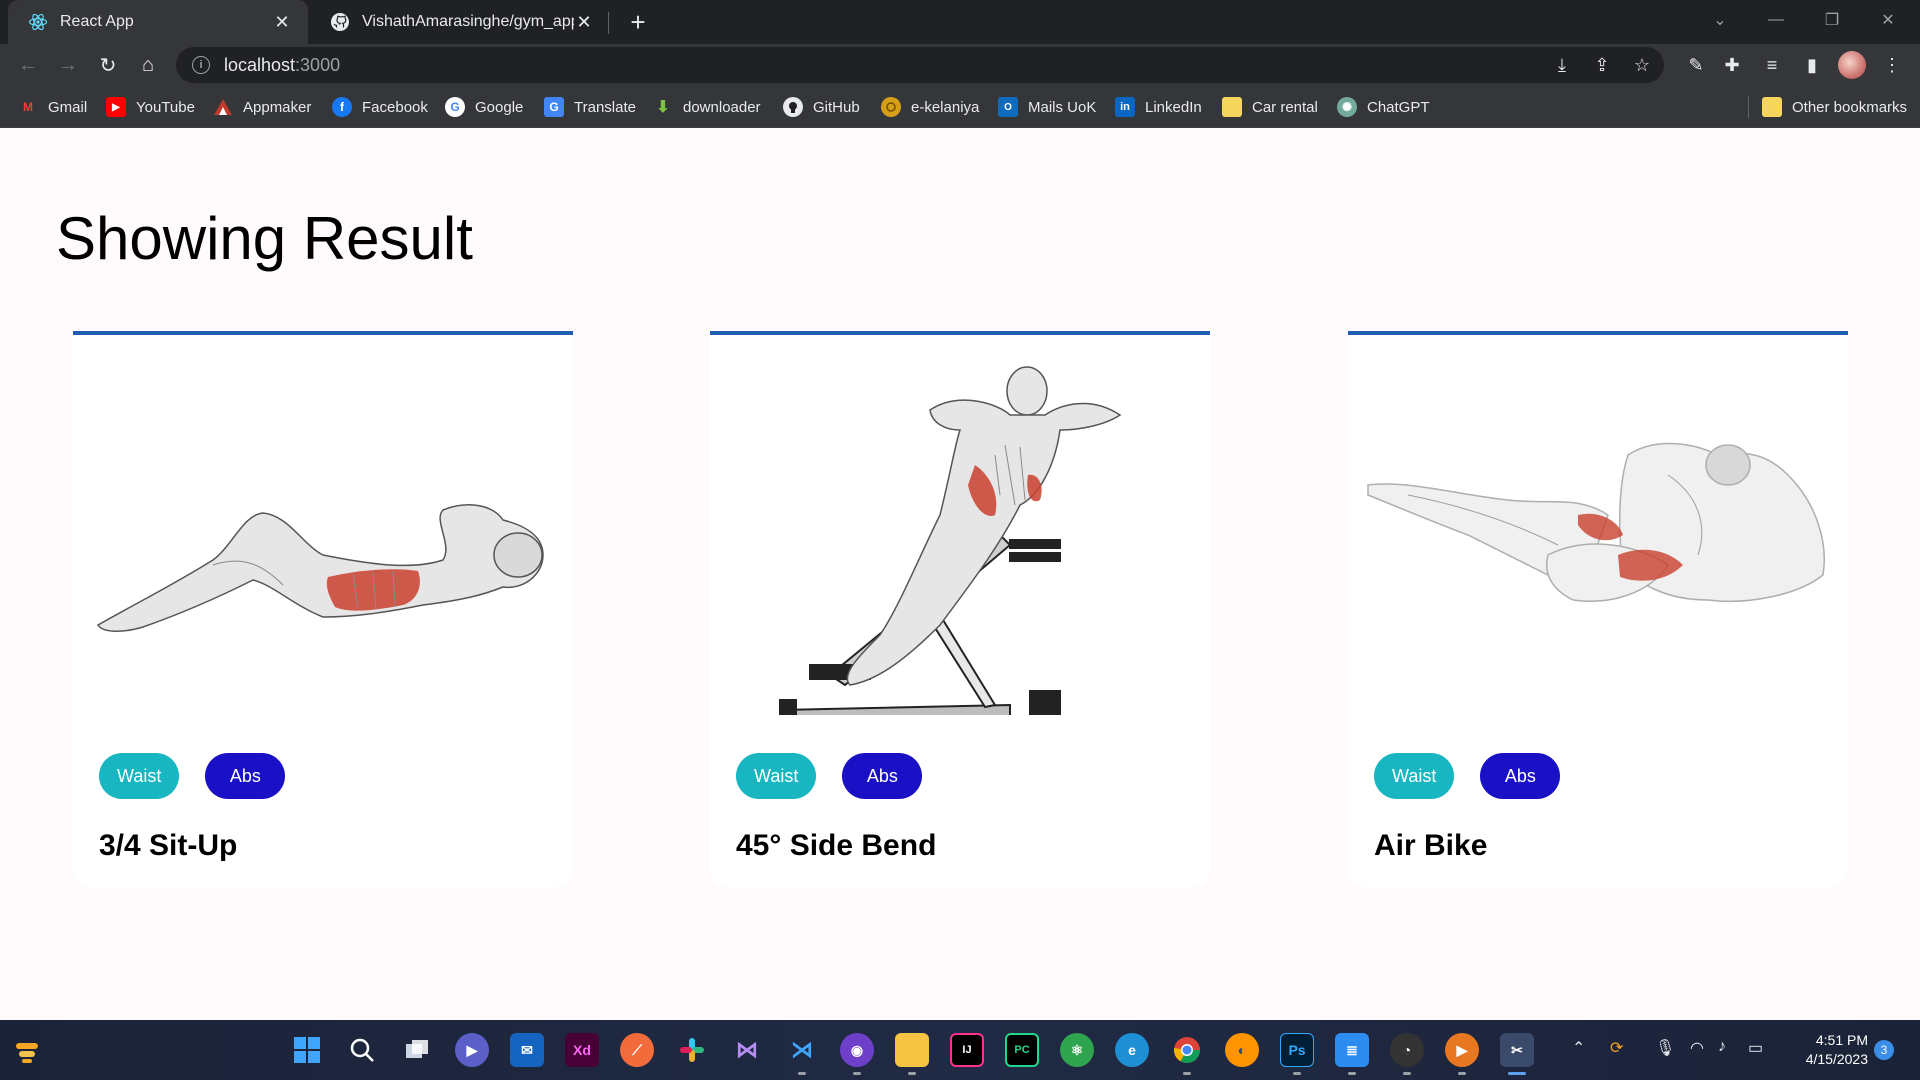 Image resolution: width=1920 pixels, height=1080 pixels. What do you see at coordinates (663, 107) in the screenshot?
I see `download-icon: ⬇` at bounding box center [663, 107].